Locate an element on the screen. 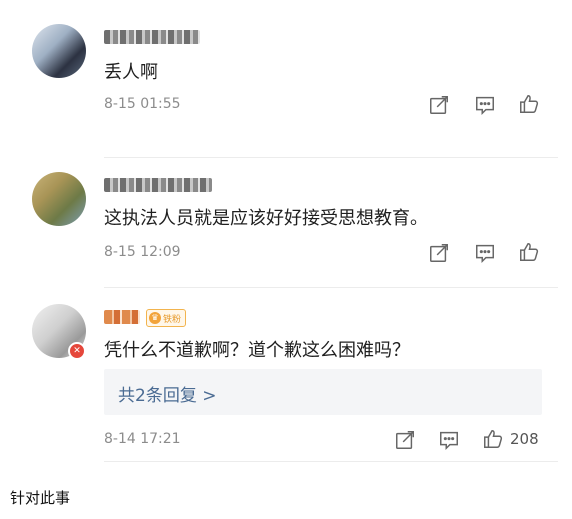 This screenshot has height=519, width=572. comment-time: 8-15 12:09 is located at coordinates (142, 252).